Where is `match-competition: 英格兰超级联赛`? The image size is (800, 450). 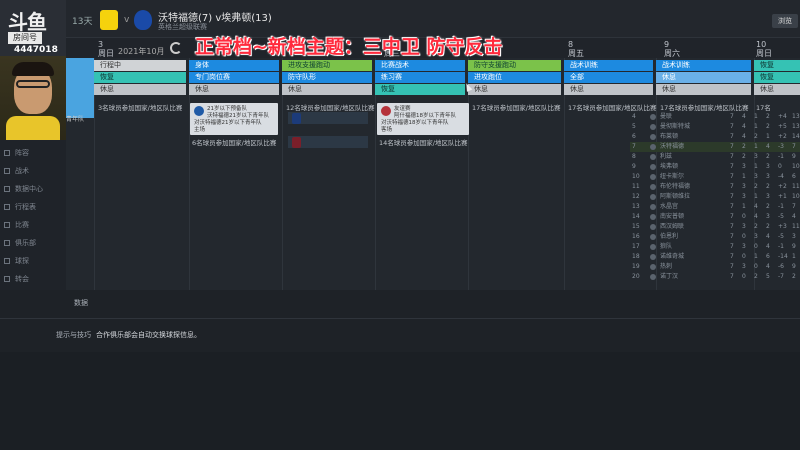
match-competition: 英格兰超级联赛 is located at coordinates (182, 27).